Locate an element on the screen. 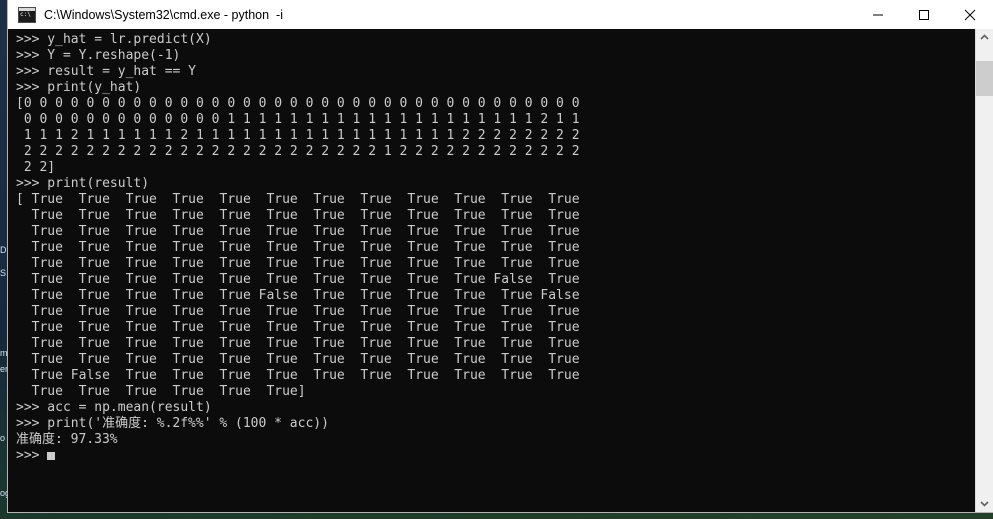 The height and width of the screenshot is (519, 993). window-title-bar: C:\Windows\System32\cmd.exe - python -i is located at coordinates (500, 15).